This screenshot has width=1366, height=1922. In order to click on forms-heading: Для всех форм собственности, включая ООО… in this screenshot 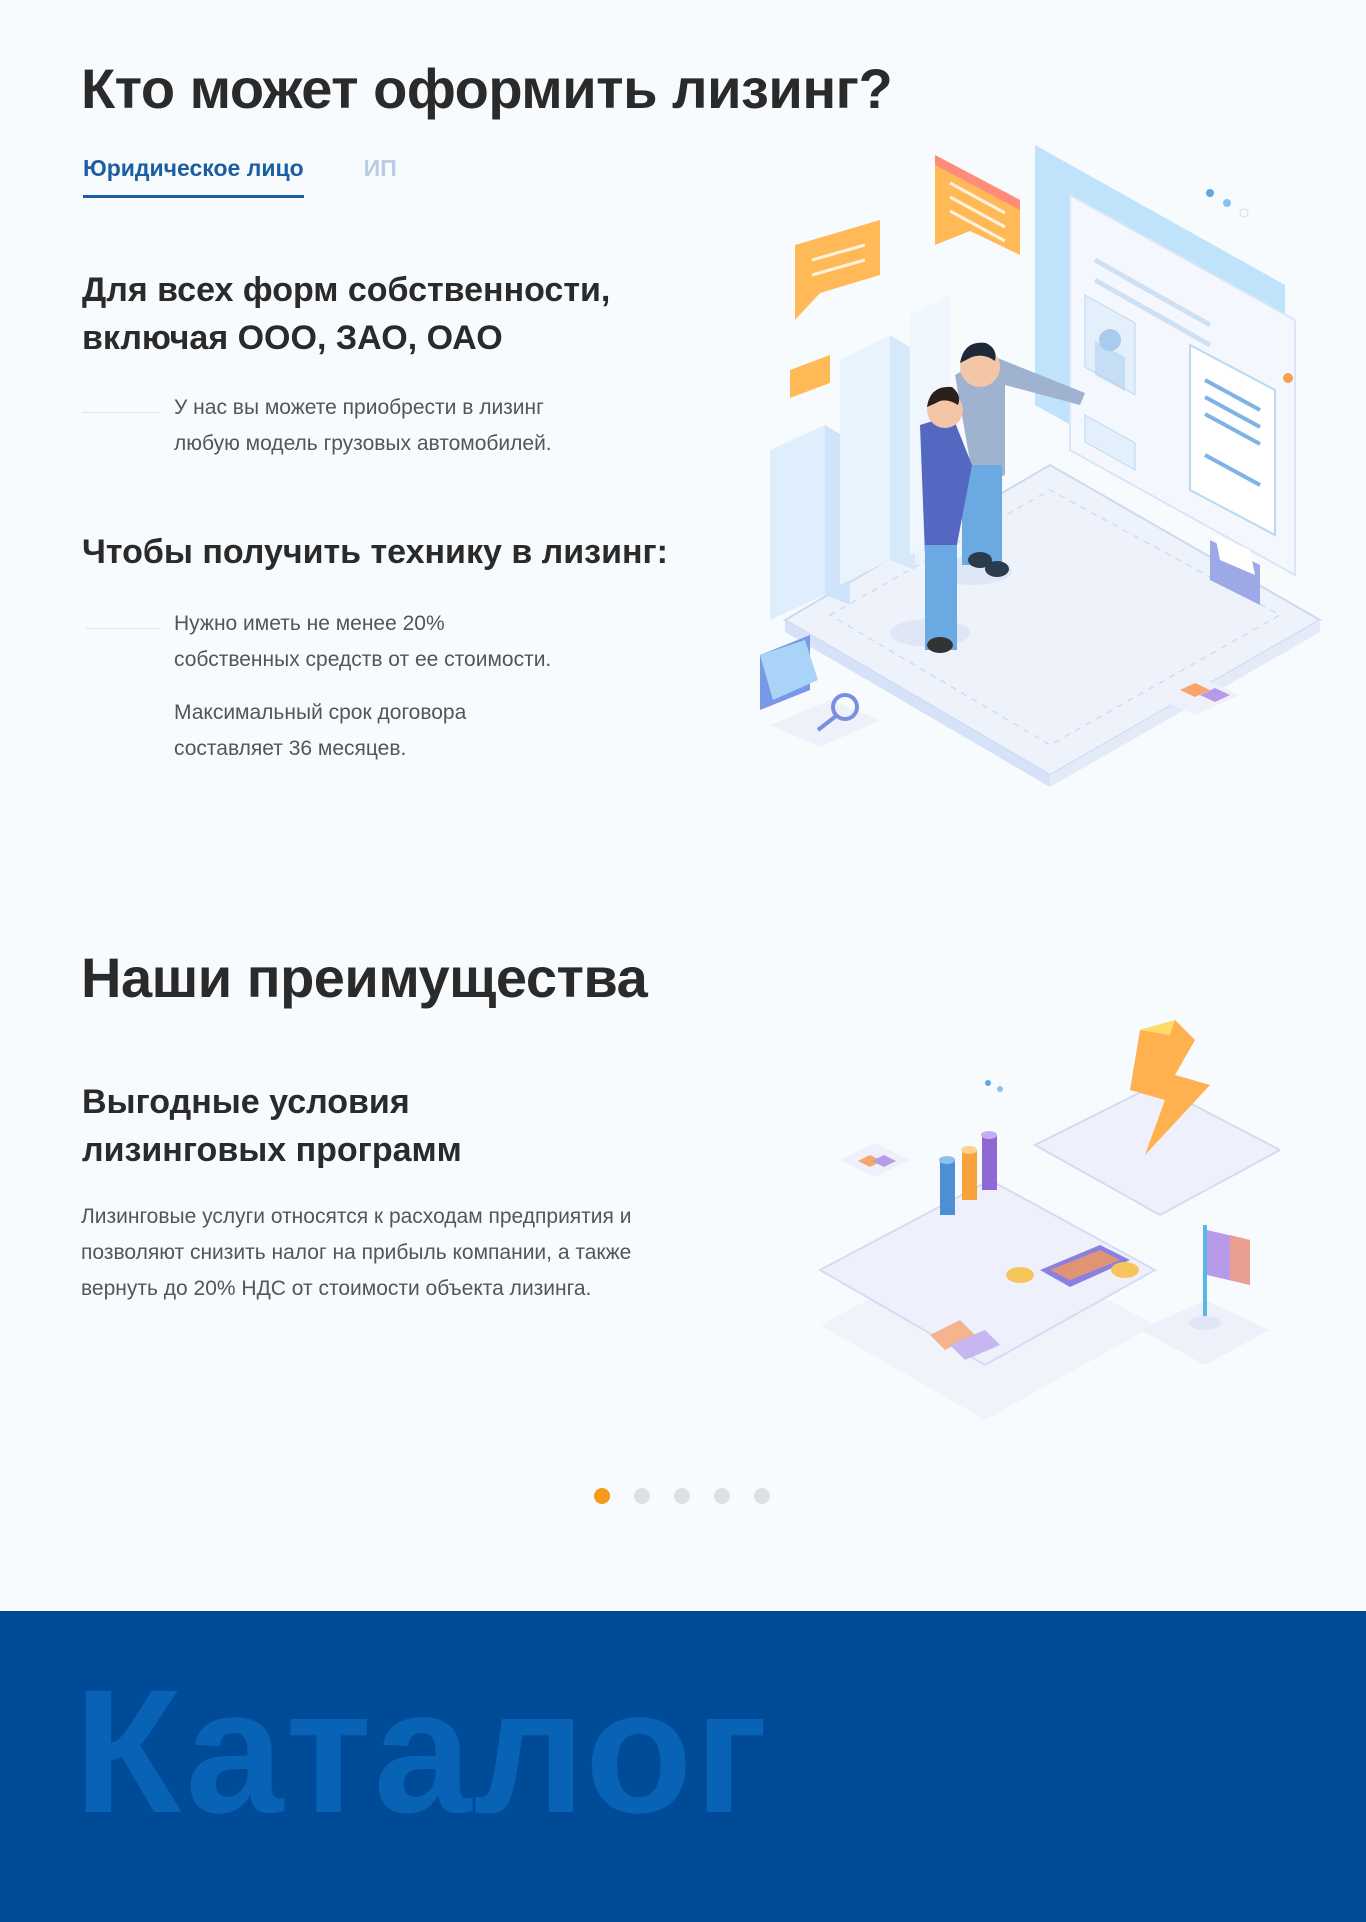, I will do `click(346, 314)`.